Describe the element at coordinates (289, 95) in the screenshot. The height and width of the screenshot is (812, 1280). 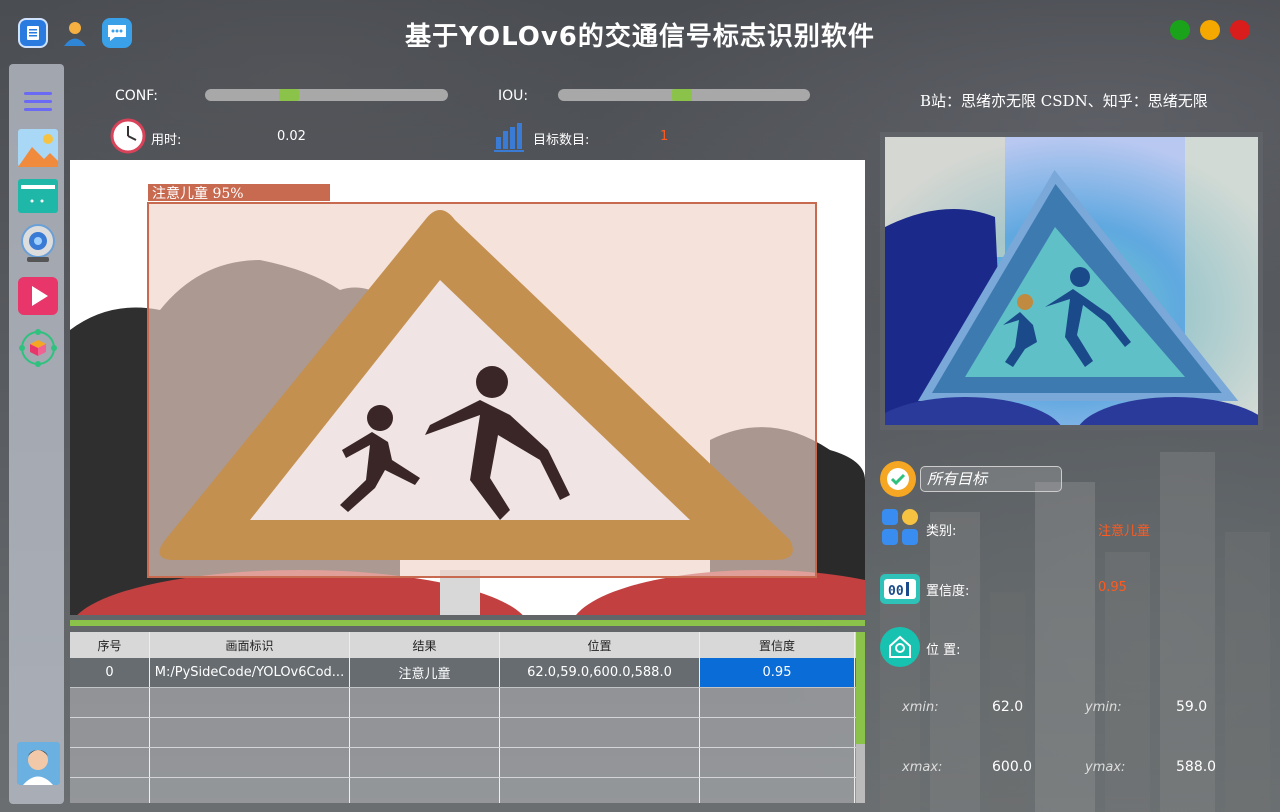
I see `conf-slider-thumb` at that location.